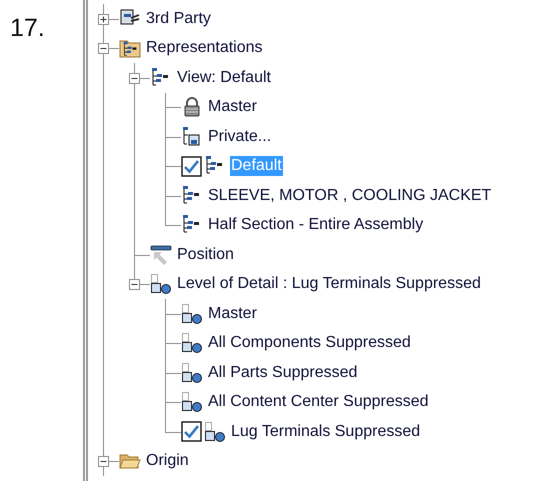 The height and width of the screenshot is (481, 548). I want to click on position-arrow-icon, so click(161, 255).